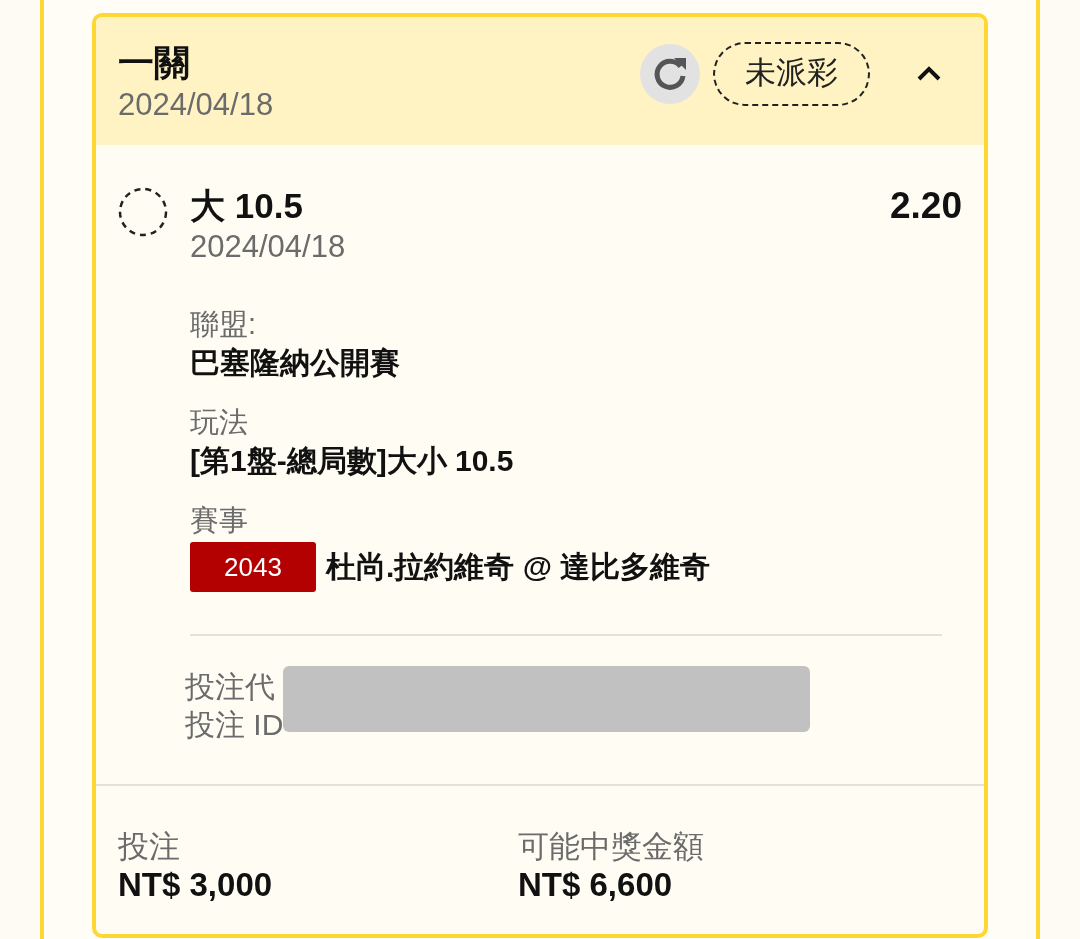 Image resolution: width=1080 pixels, height=939 pixels. Describe the element at coordinates (219, 520) in the screenshot. I see `detail-label: 賽事` at that location.